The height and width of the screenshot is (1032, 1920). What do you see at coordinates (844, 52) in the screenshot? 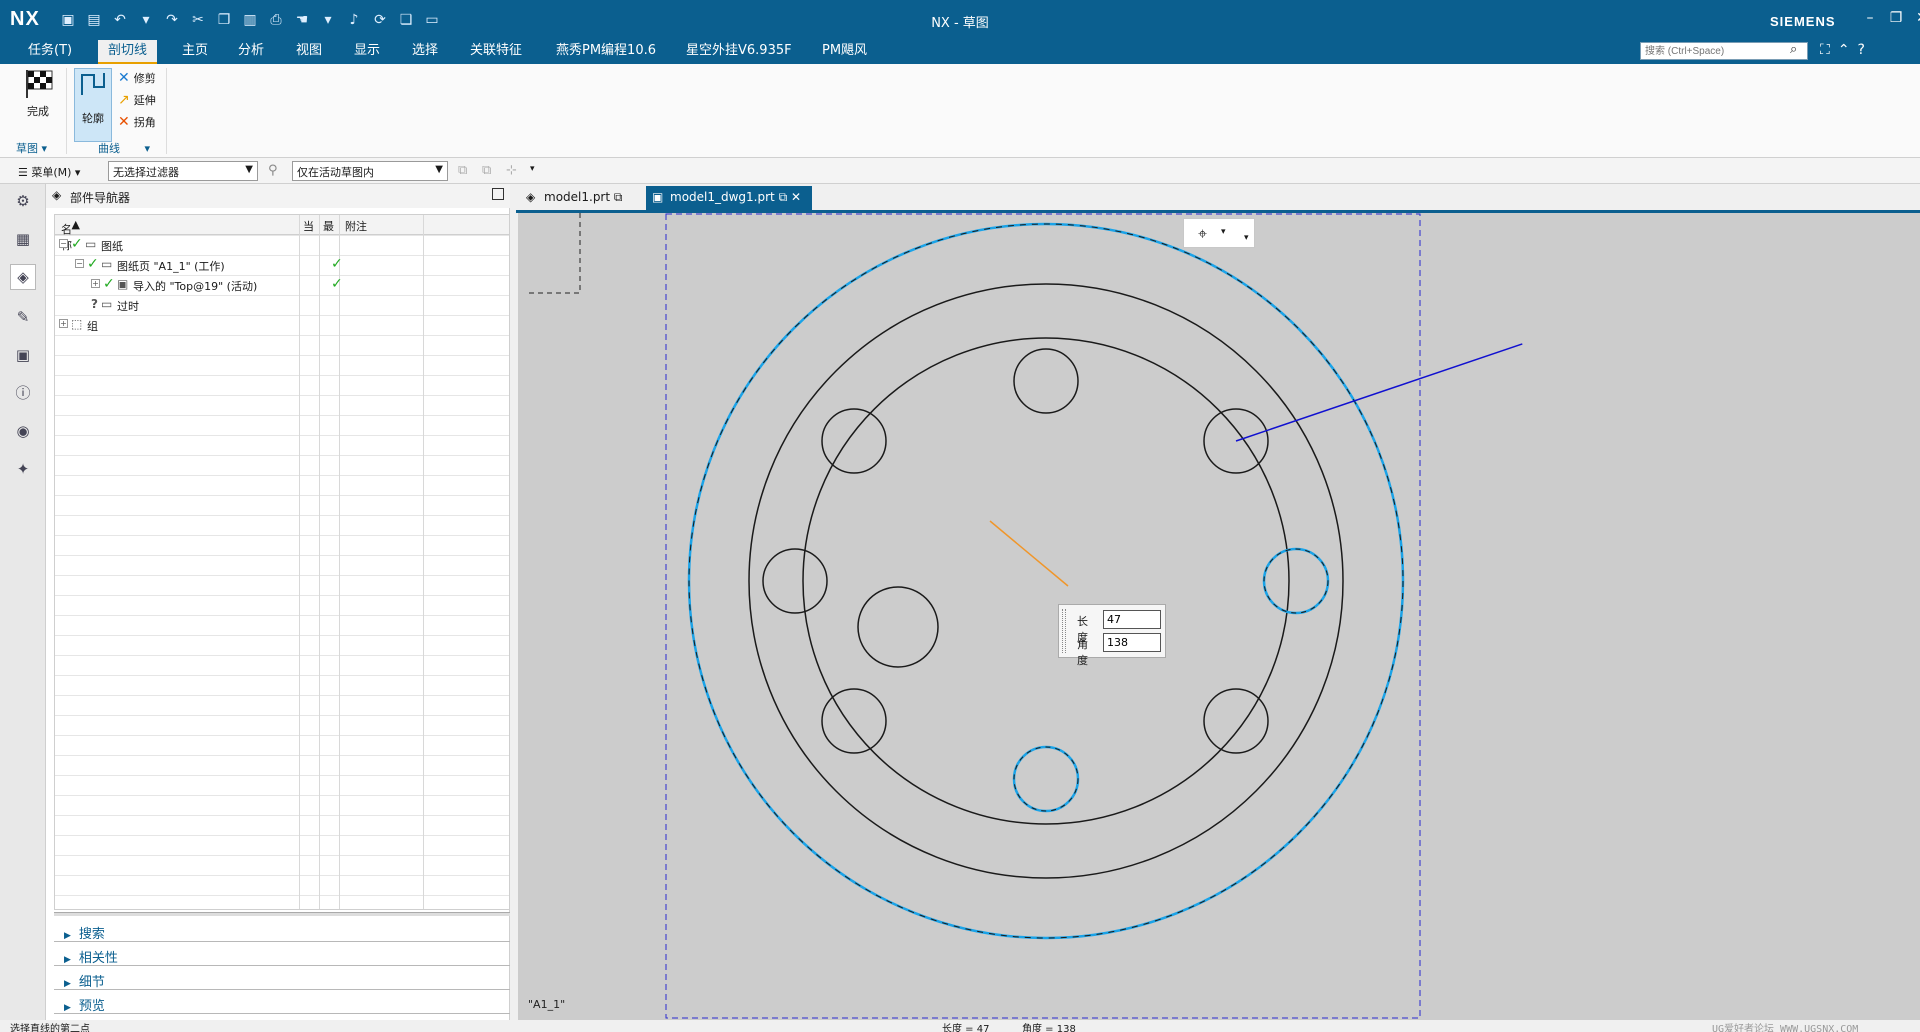
I see `tab-pm-hurricane: PM飓风` at bounding box center [844, 52].